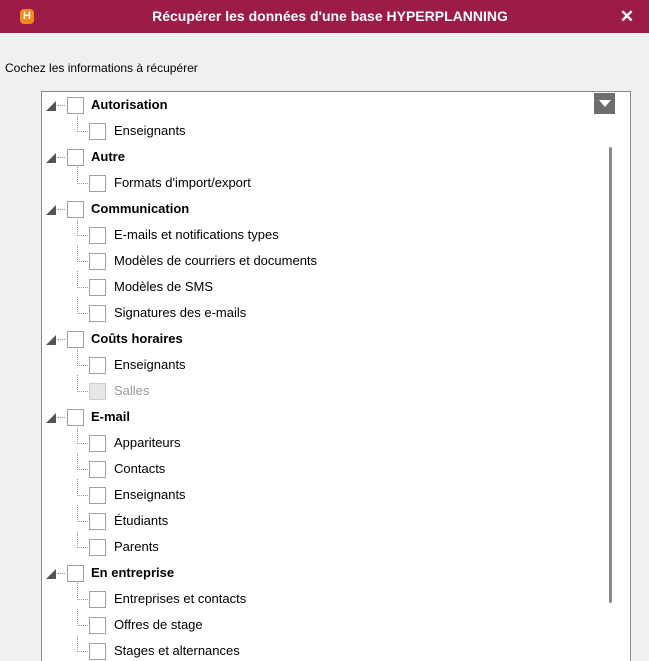 The image size is (649, 661). What do you see at coordinates (101, 68) in the screenshot?
I see `instruction-label: Cochez les informations à récupérer` at bounding box center [101, 68].